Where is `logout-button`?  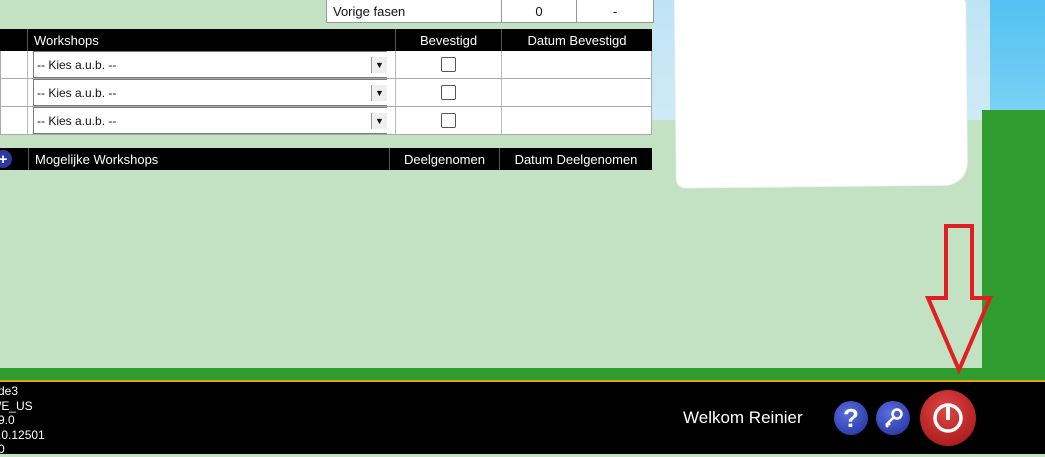
logout-button is located at coordinates (948, 418).